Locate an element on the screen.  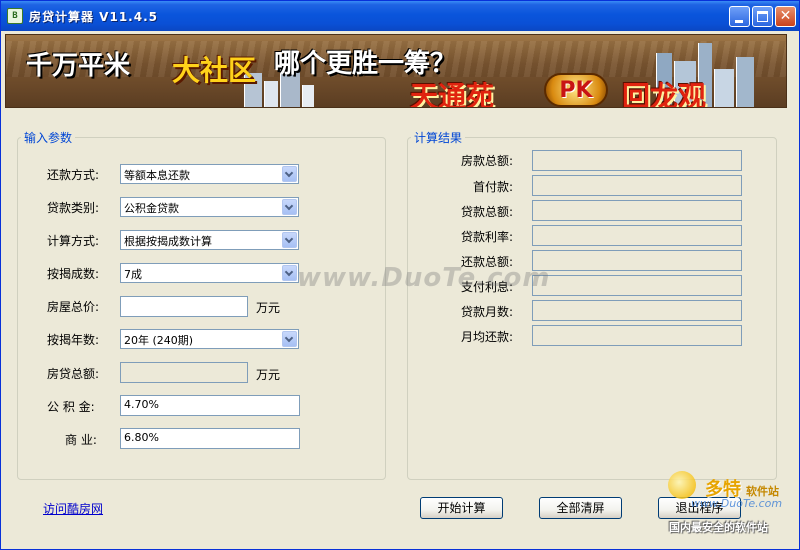
loan-type-value: 公积金贷款 is located at coordinates (151, 208).